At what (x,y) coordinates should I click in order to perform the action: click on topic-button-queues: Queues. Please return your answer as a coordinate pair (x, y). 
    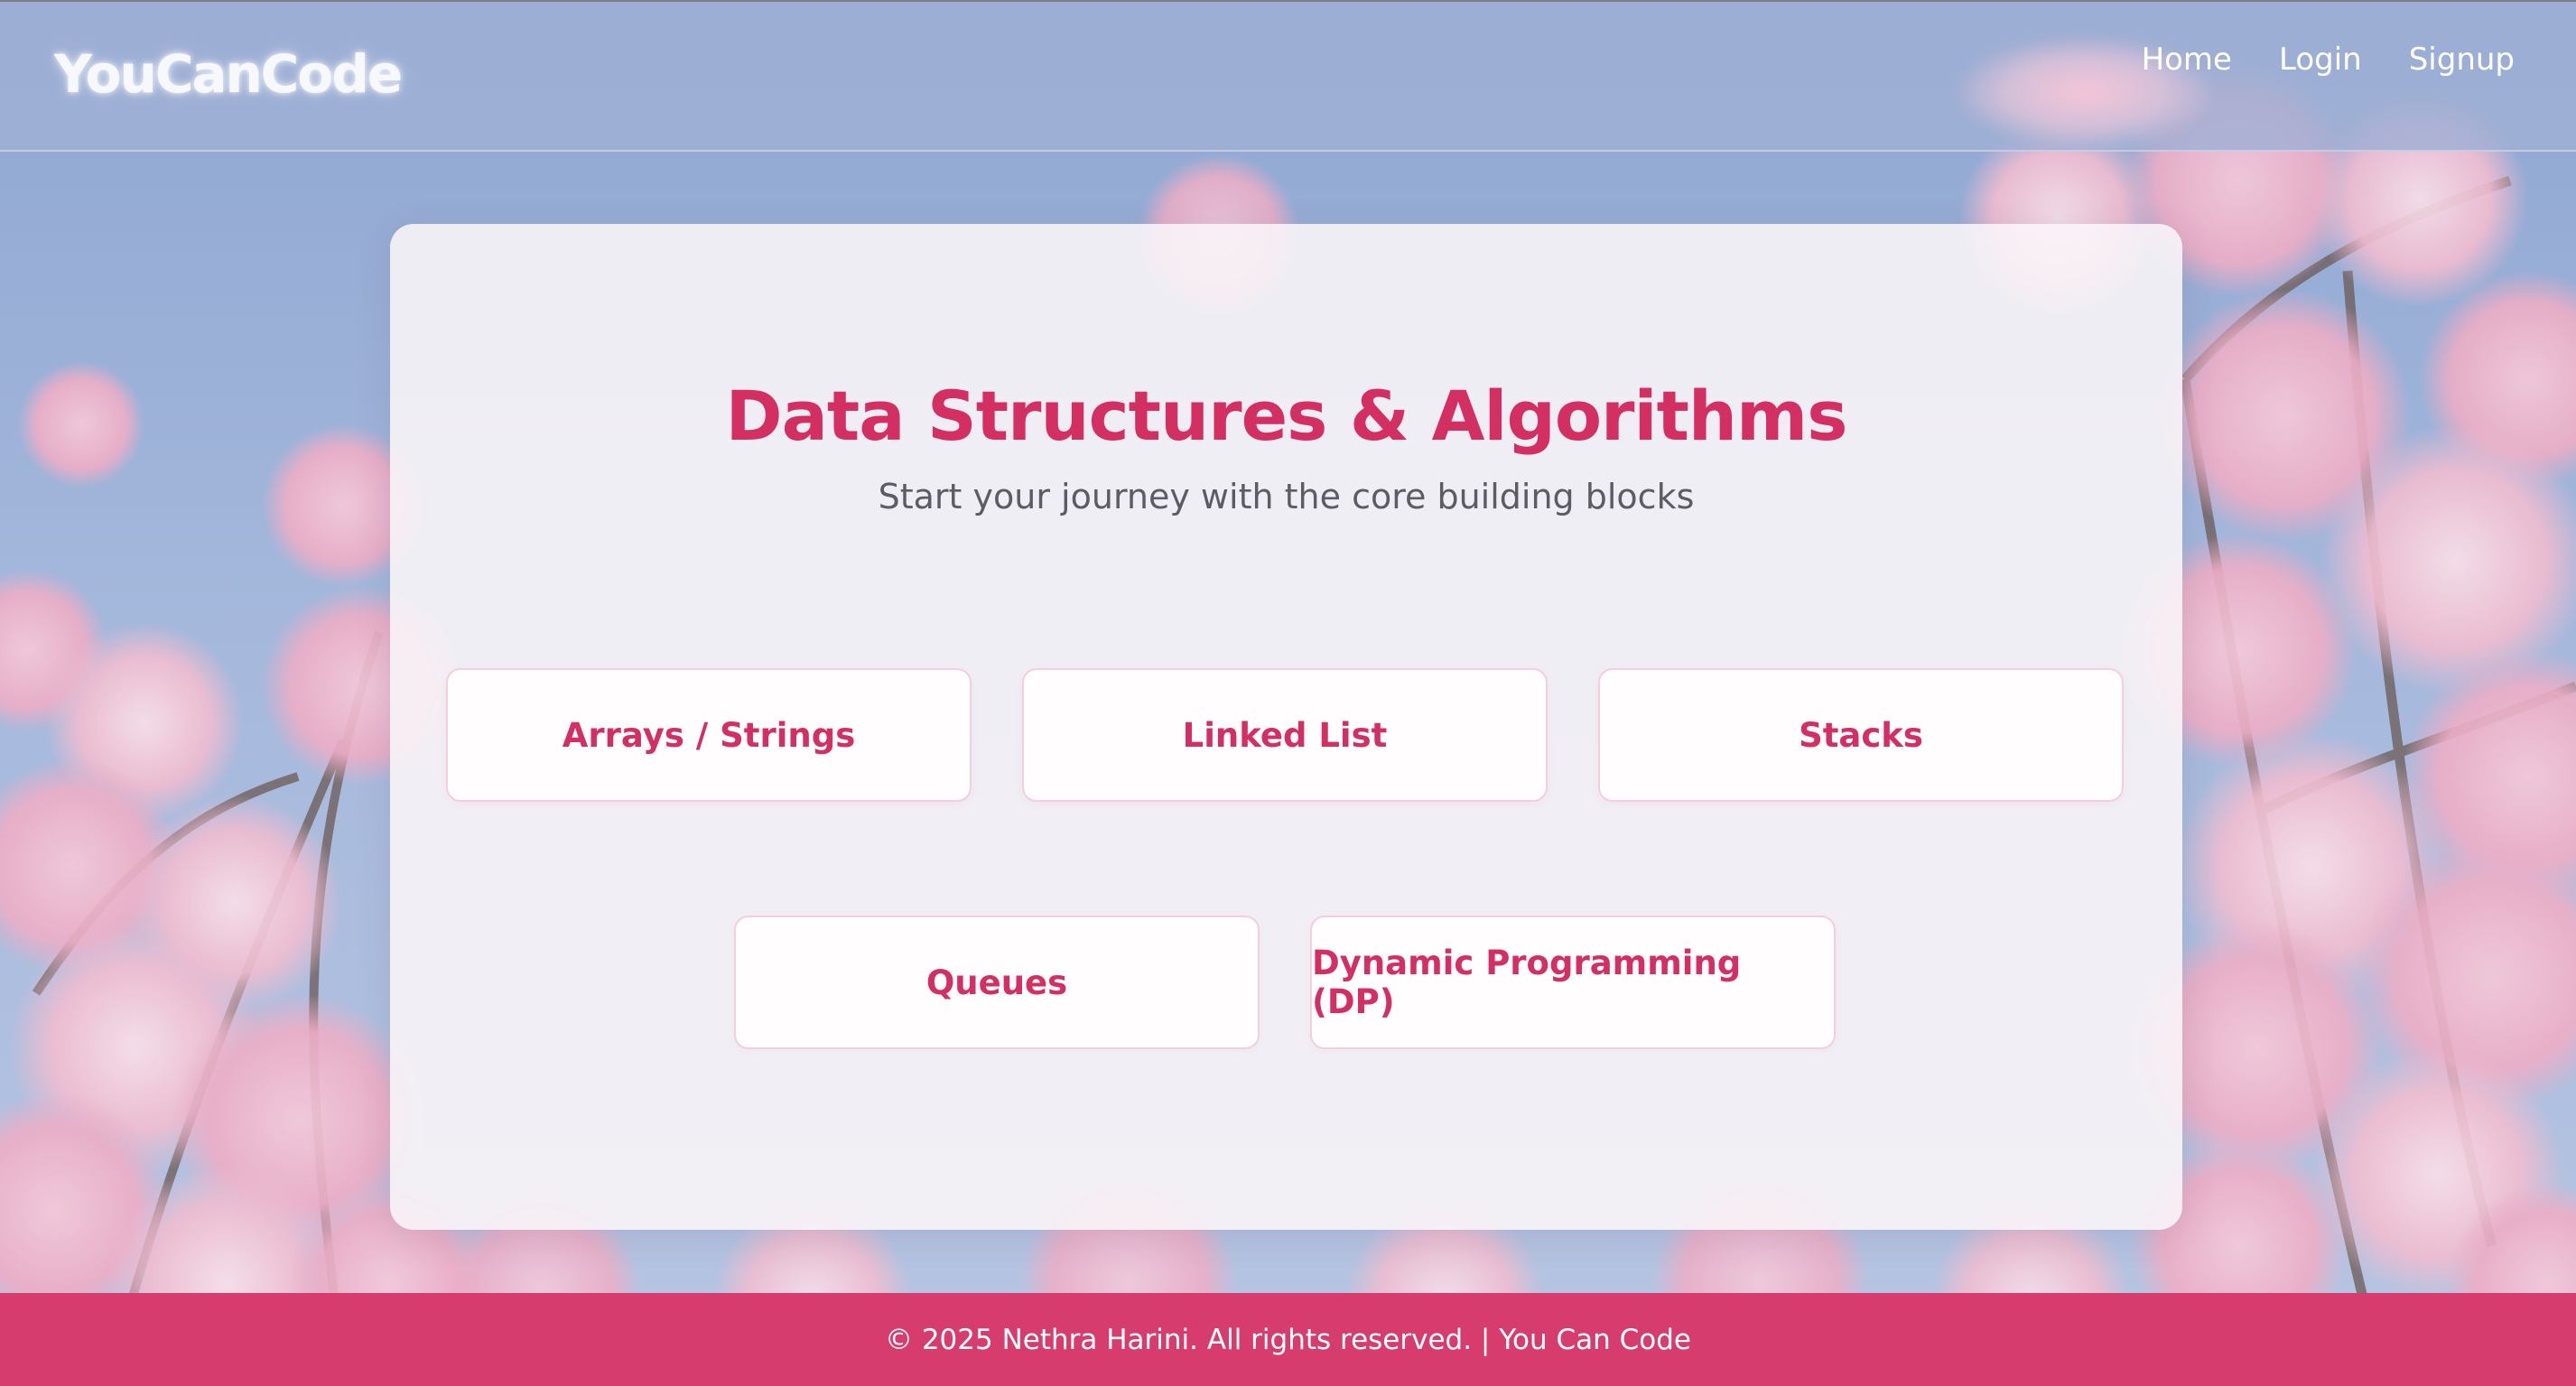
    Looking at the image, I should click on (997, 982).